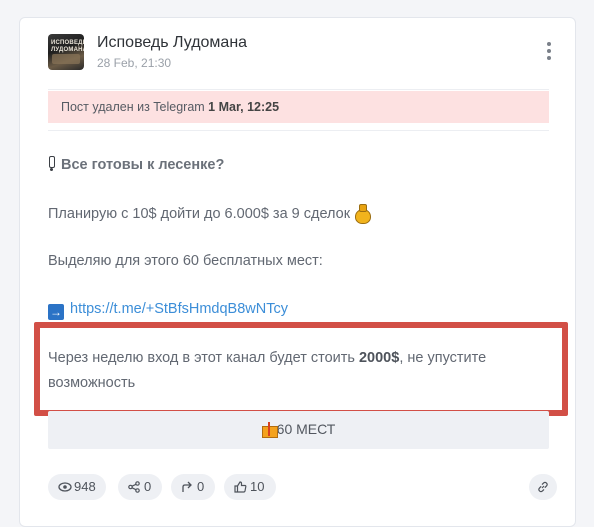  Describe the element at coordinates (134, 63) in the screenshot. I see `post-date: 28 Feb, 21:30` at that location.